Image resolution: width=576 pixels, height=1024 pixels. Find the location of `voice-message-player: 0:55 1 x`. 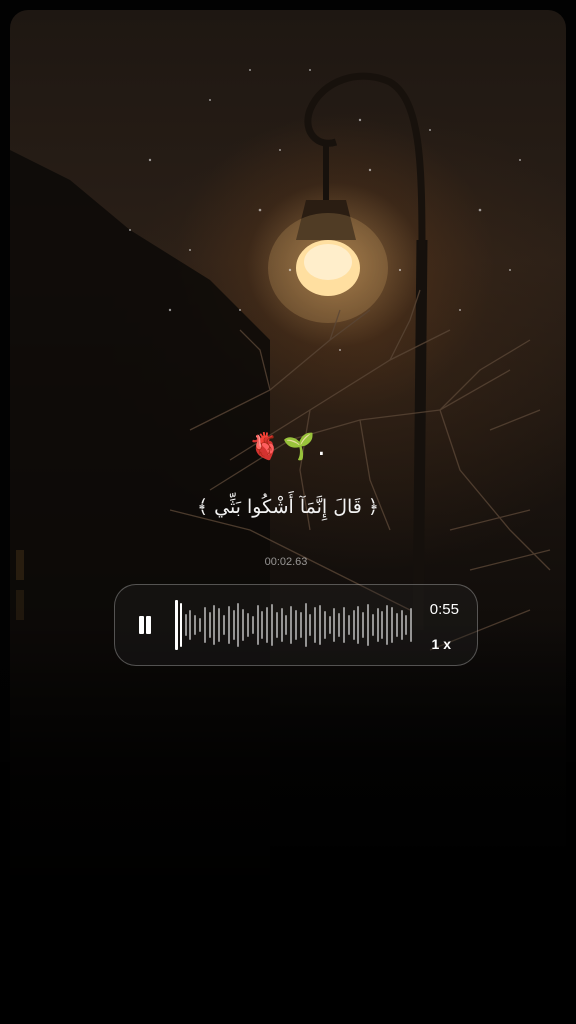

voice-message-player: 0:55 1 x is located at coordinates (296, 625).